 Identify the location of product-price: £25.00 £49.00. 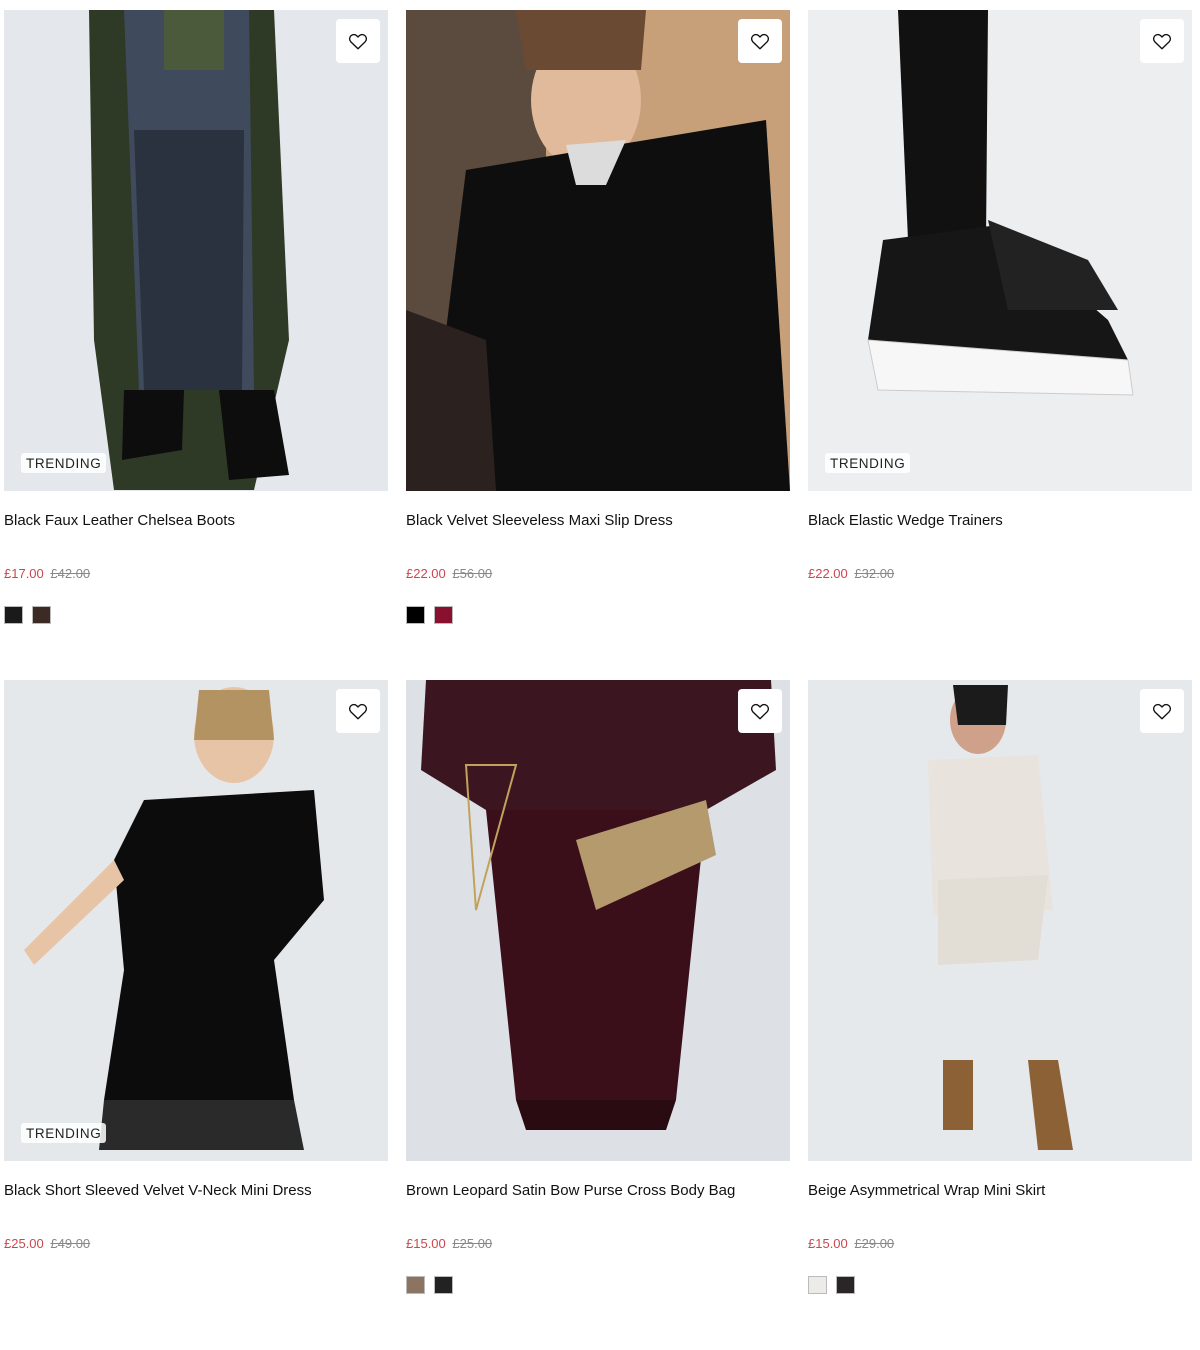
(196, 1244).